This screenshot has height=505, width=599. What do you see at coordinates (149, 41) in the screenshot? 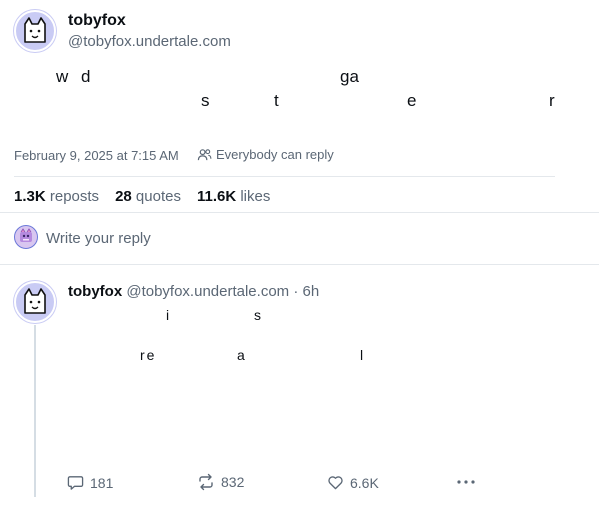
I see `author-handle: @tobyfox.undertale.com` at bounding box center [149, 41].